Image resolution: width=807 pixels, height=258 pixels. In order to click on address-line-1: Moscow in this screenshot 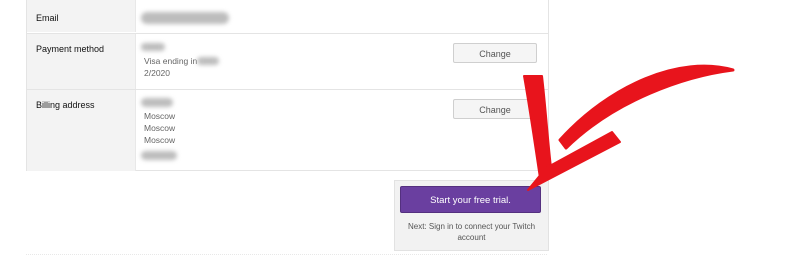, I will do `click(160, 116)`.